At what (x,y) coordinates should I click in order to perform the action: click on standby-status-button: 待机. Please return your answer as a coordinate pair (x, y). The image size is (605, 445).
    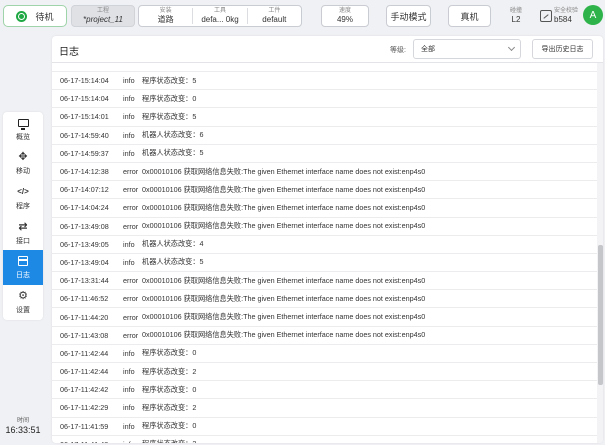
    Looking at the image, I should click on (35, 16).